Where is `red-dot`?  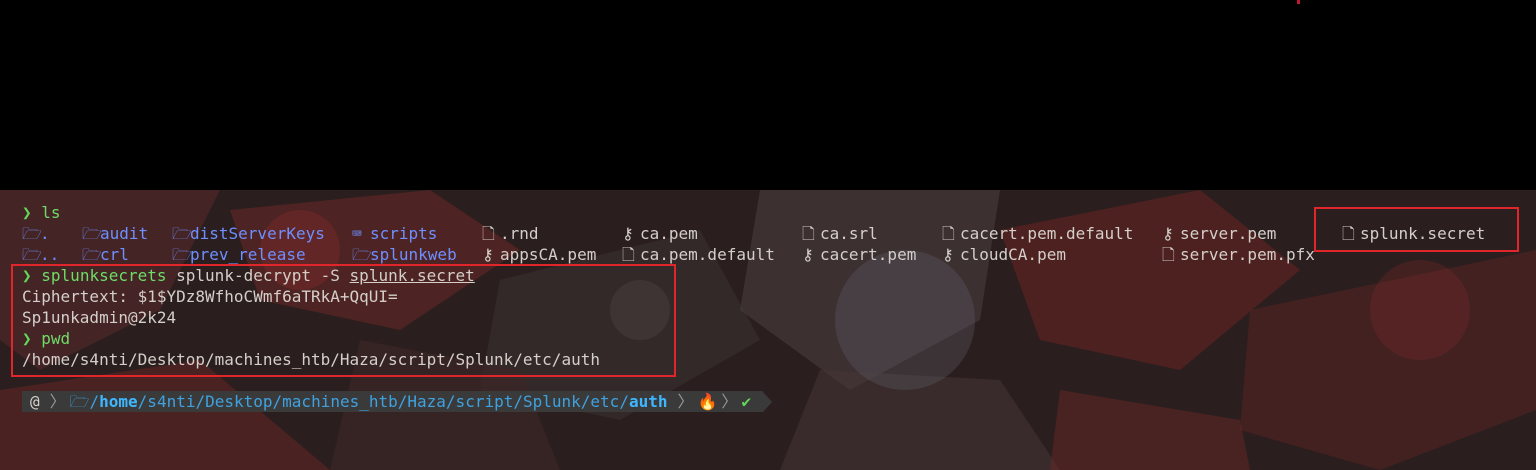 red-dot is located at coordinates (1298, 2).